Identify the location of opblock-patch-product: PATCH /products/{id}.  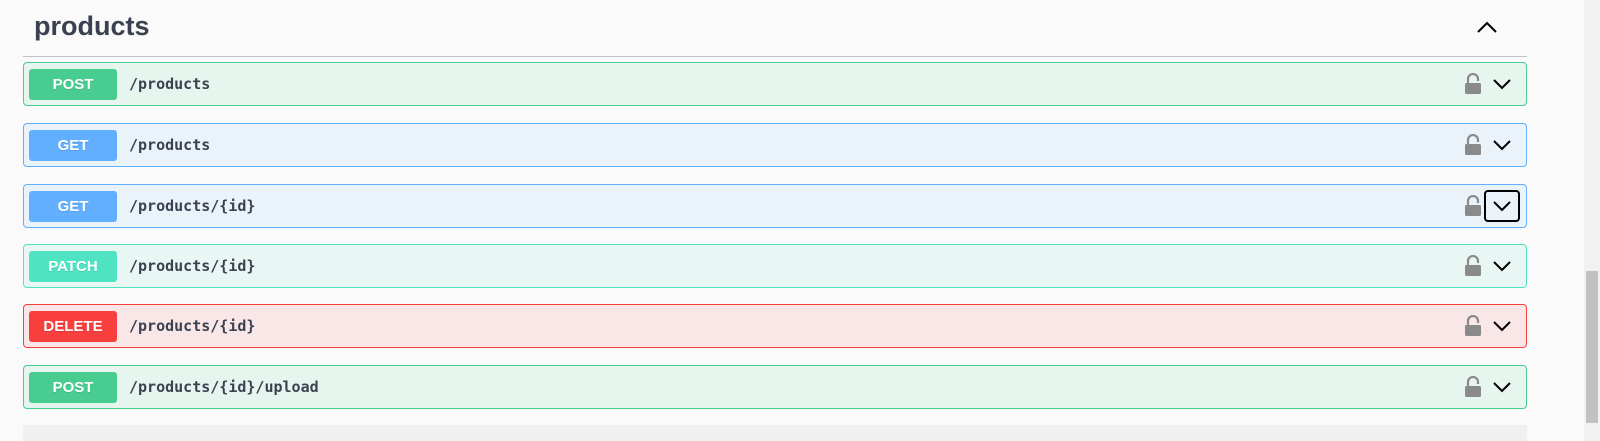
(775, 266).